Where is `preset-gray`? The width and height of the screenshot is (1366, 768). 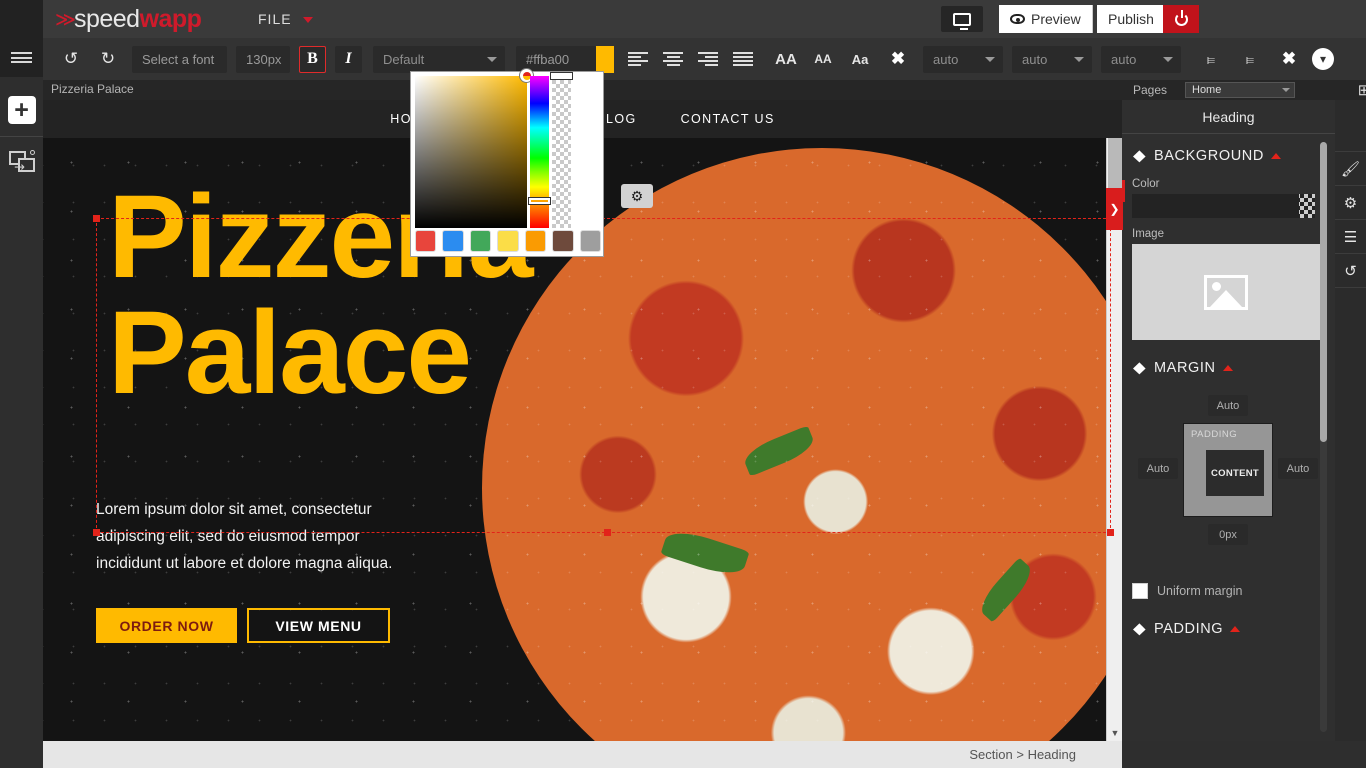 preset-gray is located at coordinates (590, 241).